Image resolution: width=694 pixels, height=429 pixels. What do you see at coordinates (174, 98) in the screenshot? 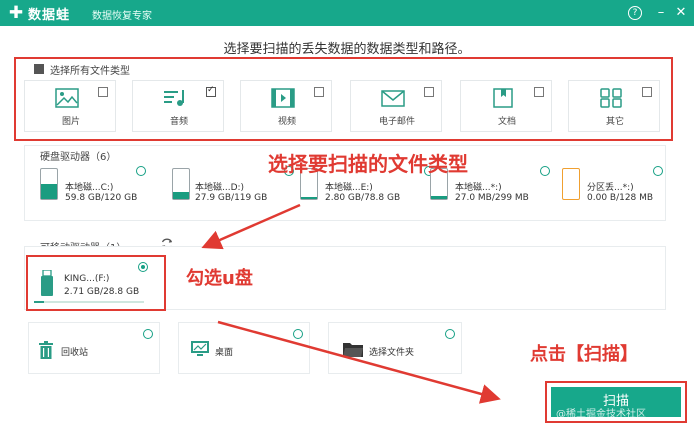
I see `audio-icon` at bounding box center [174, 98].